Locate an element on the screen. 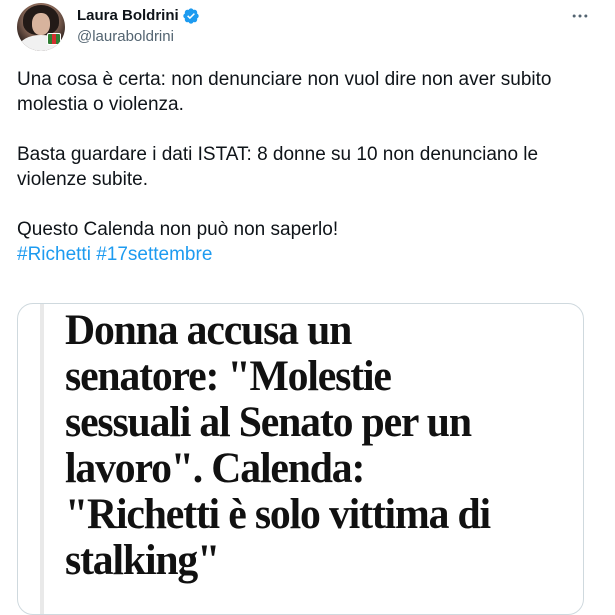 This screenshot has height=615, width=615. headline-line: Donna accusa un is located at coordinates (208, 330).